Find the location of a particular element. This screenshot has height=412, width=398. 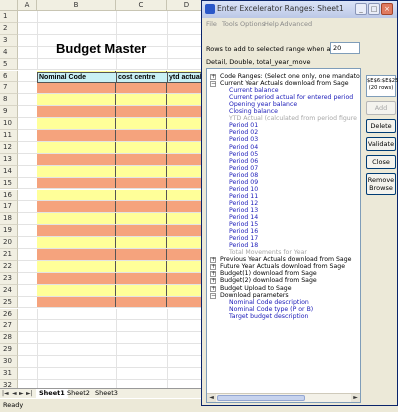

select-all-corner is located at coordinates (9, 5).